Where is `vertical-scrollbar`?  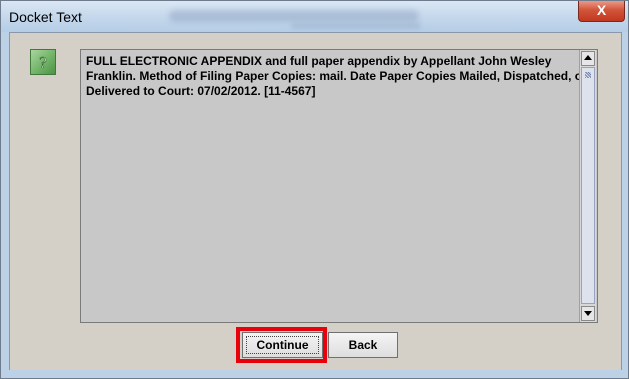 vertical-scrollbar is located at coordinates (587, 186).